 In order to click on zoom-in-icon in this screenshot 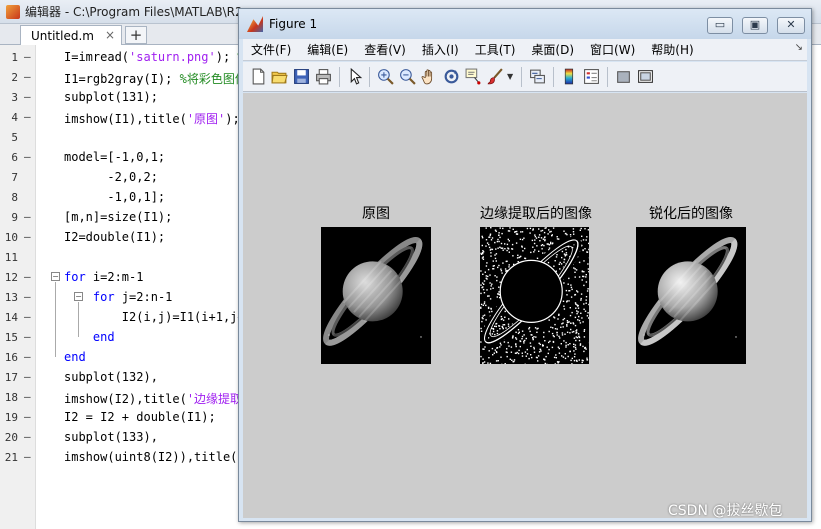, I will do `click(385, 76)`.